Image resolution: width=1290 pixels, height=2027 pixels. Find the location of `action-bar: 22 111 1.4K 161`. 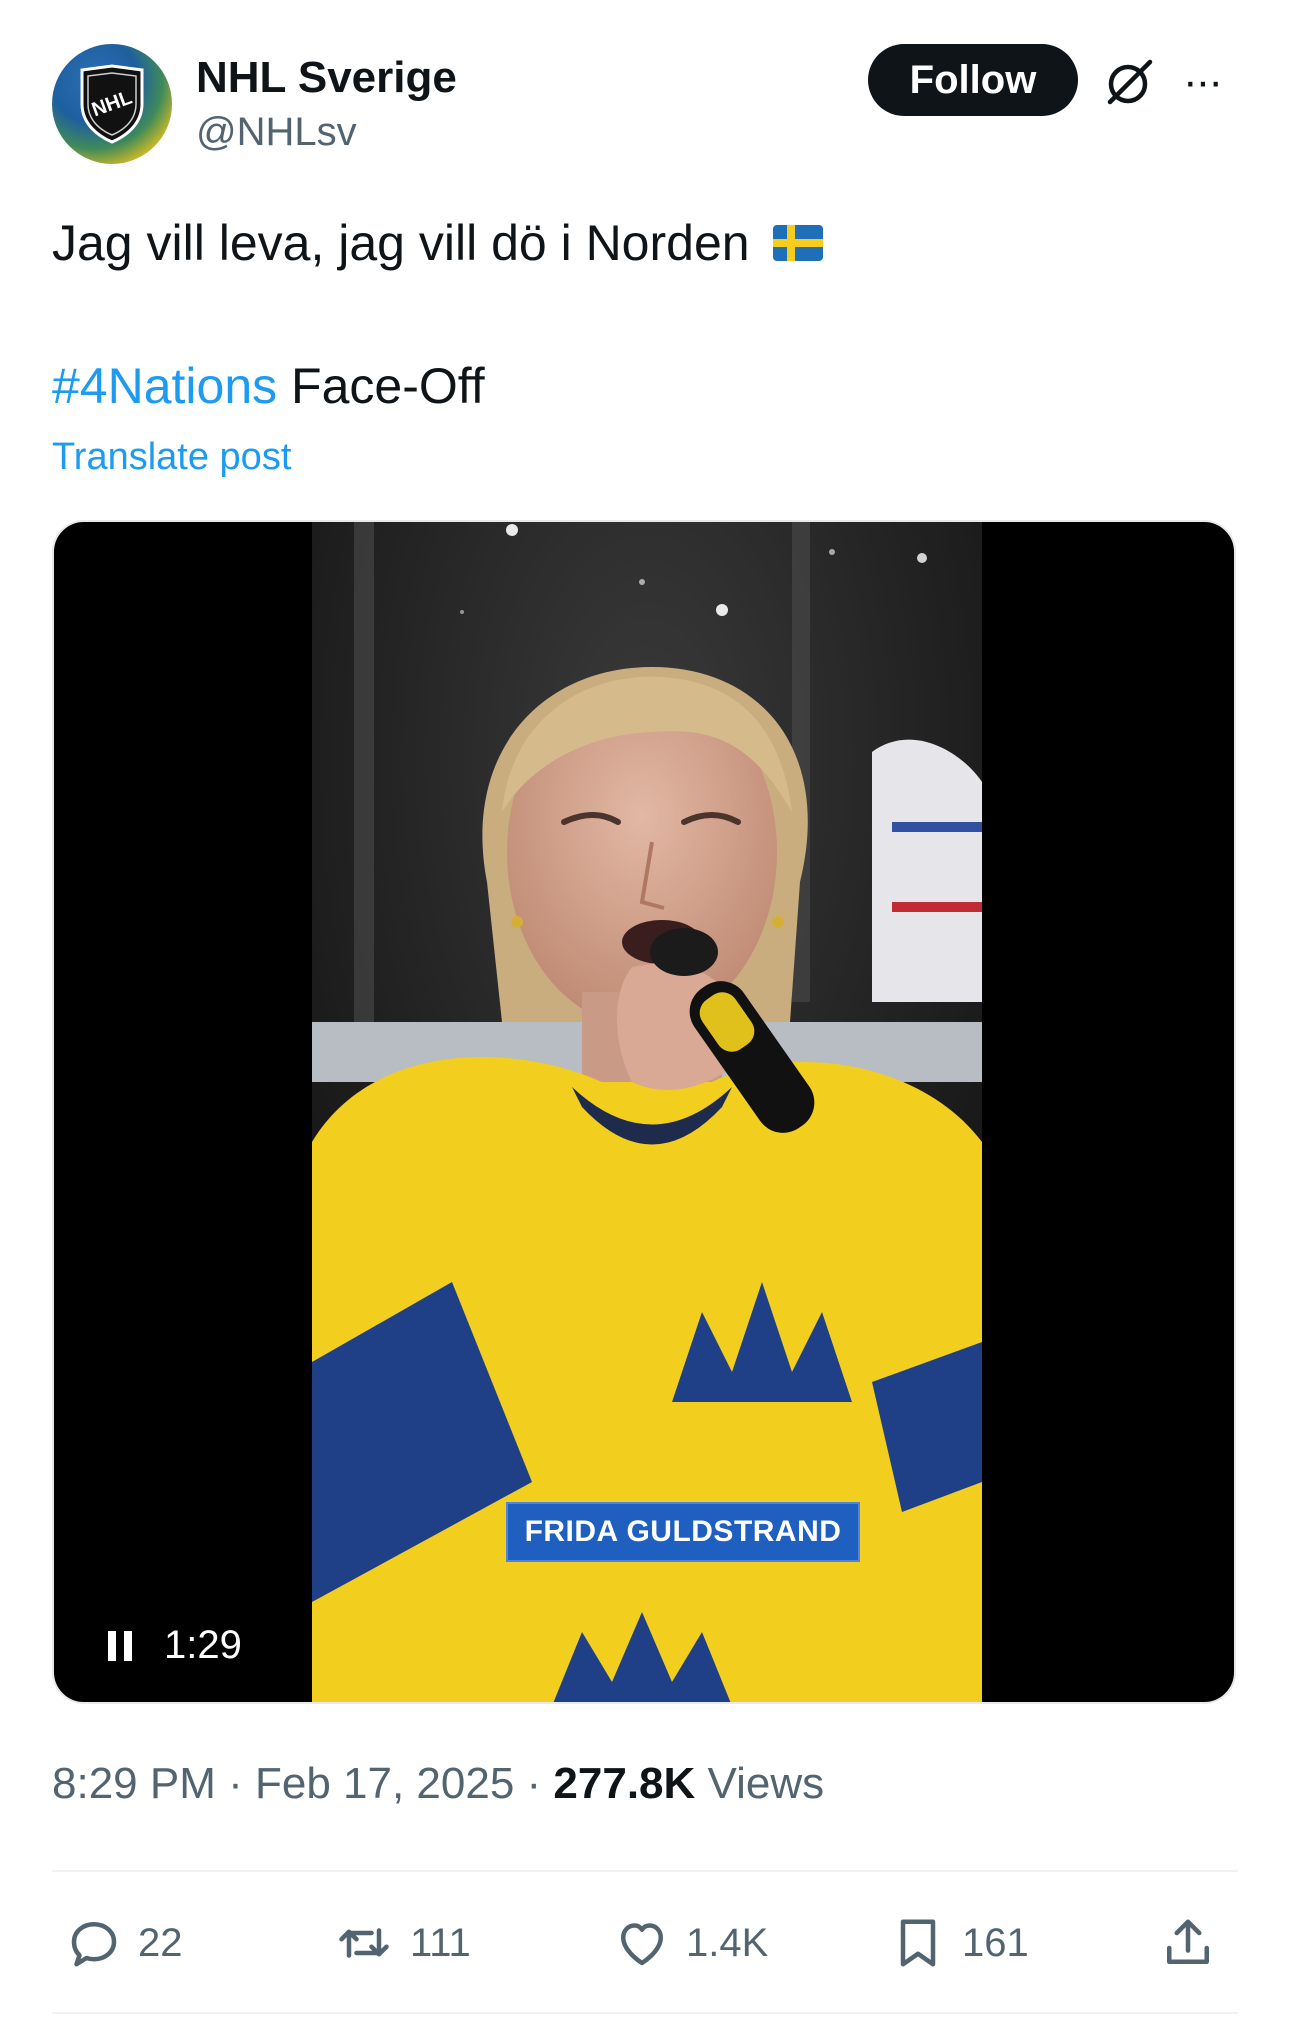

action-bar: 22 111 1.4K 161 is located at coordinates (645, 1943).